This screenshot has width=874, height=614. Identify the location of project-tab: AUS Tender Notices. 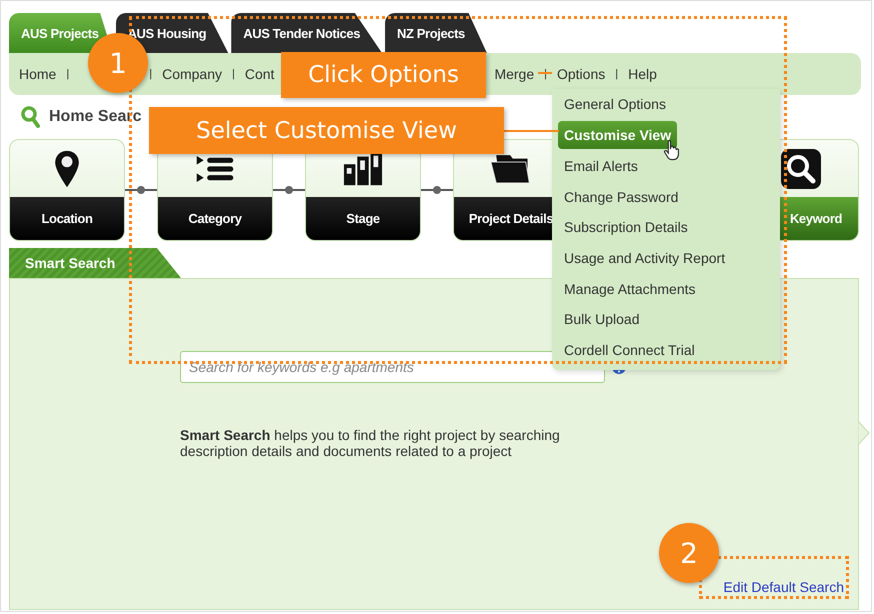
(306, 33).